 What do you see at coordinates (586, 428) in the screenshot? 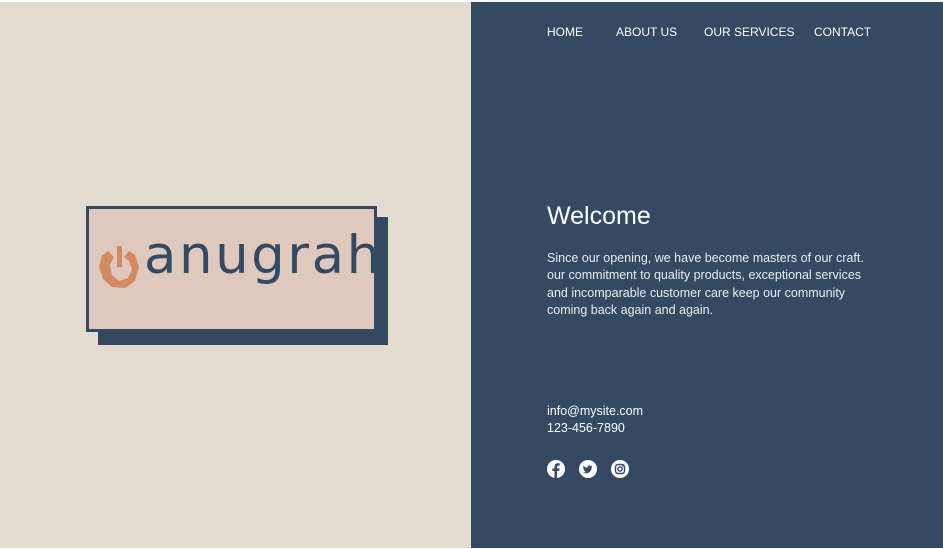
I see `contact-phone: 123-456-7890` at bounding box center [586, 428].